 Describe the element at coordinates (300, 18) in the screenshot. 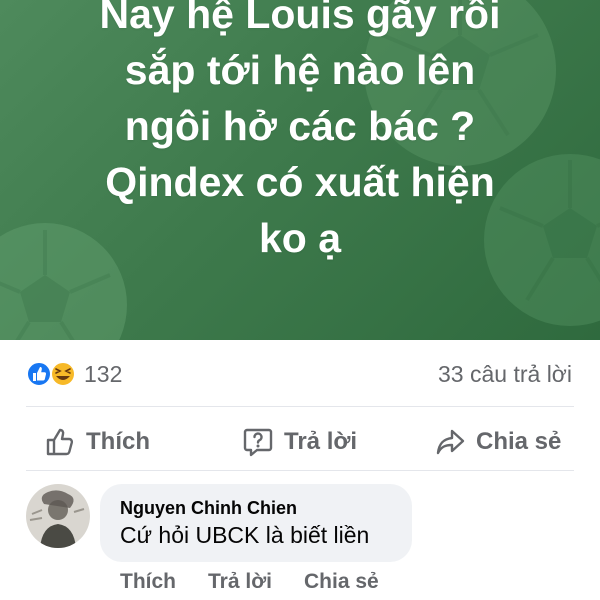

I see `post-text-line: Nay hệ Louis gãy rồi` at that location.